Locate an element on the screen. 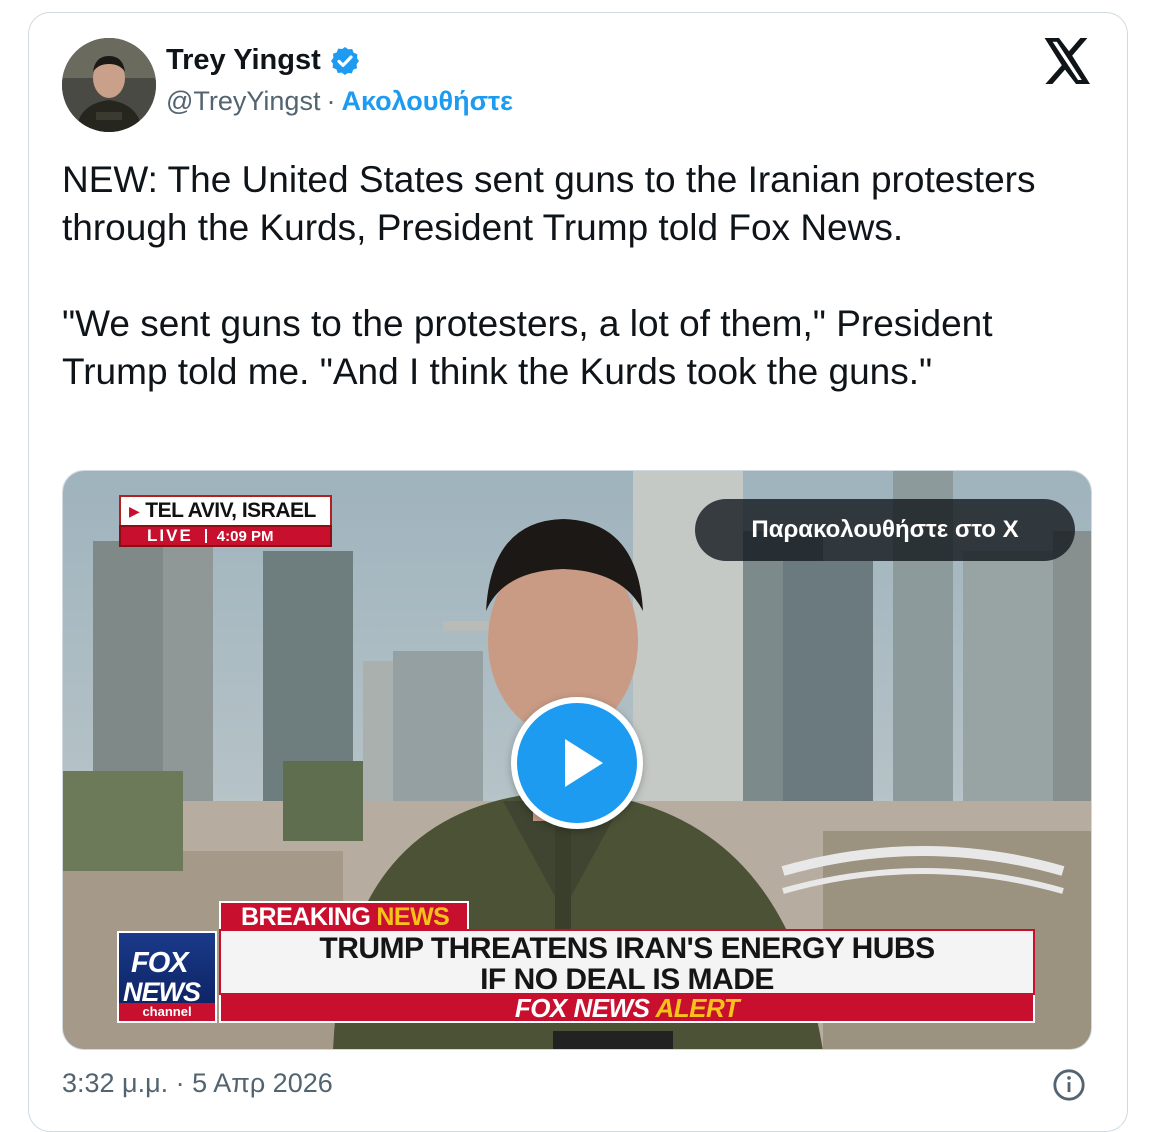  headline-line-1: TRUMP THREATENS IRAN'S ENERGY HUBS is located at coordinates (627, 948).